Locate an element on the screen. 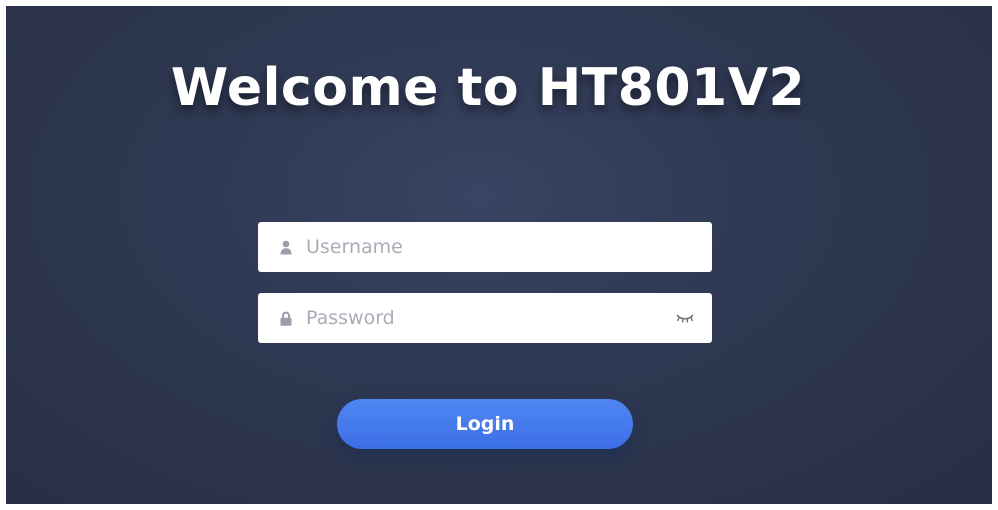 The width and height of the screenshot is (998, 510). lock-icon is located at coordinates (286, 318).